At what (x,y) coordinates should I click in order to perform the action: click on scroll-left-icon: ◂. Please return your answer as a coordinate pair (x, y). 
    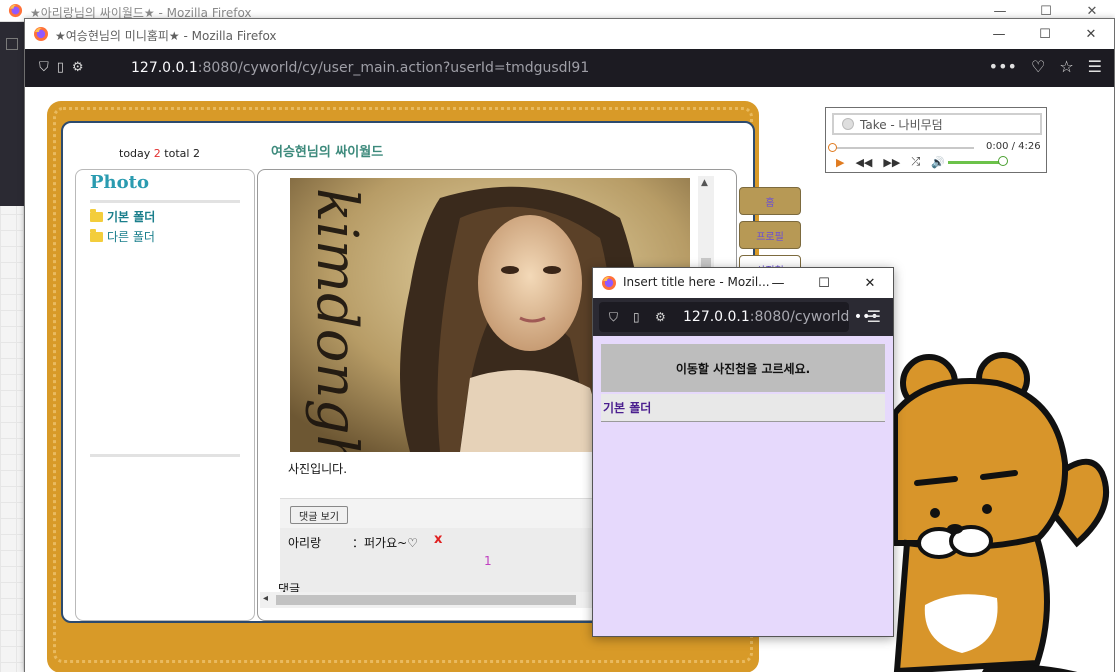
    Looking at the image, I should click on (265, 598).